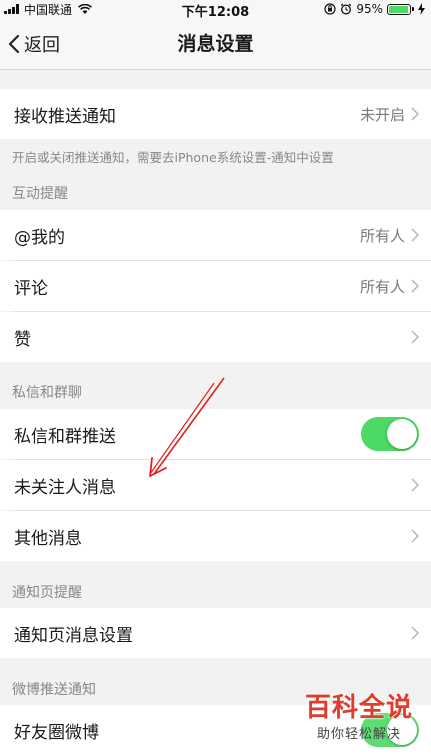  What do you see at coordinates (382, 235) in the screenshot?
I see `mentions-value: 所有人` at bounding box center [382, 235].